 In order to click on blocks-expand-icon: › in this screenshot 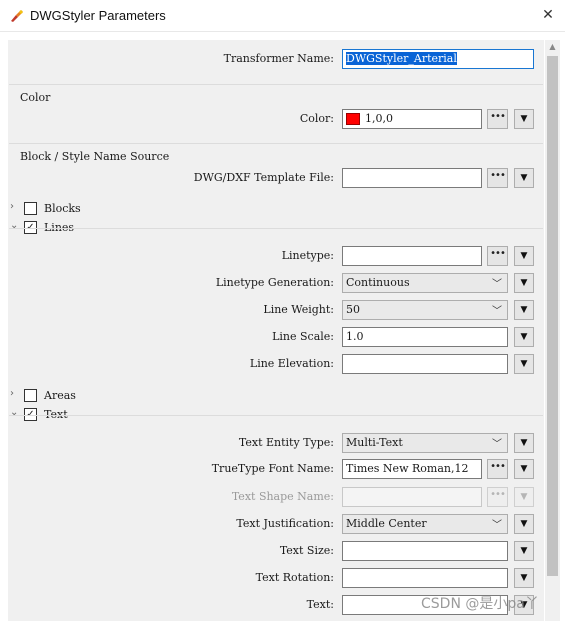, I will do `click(15, 206)`.